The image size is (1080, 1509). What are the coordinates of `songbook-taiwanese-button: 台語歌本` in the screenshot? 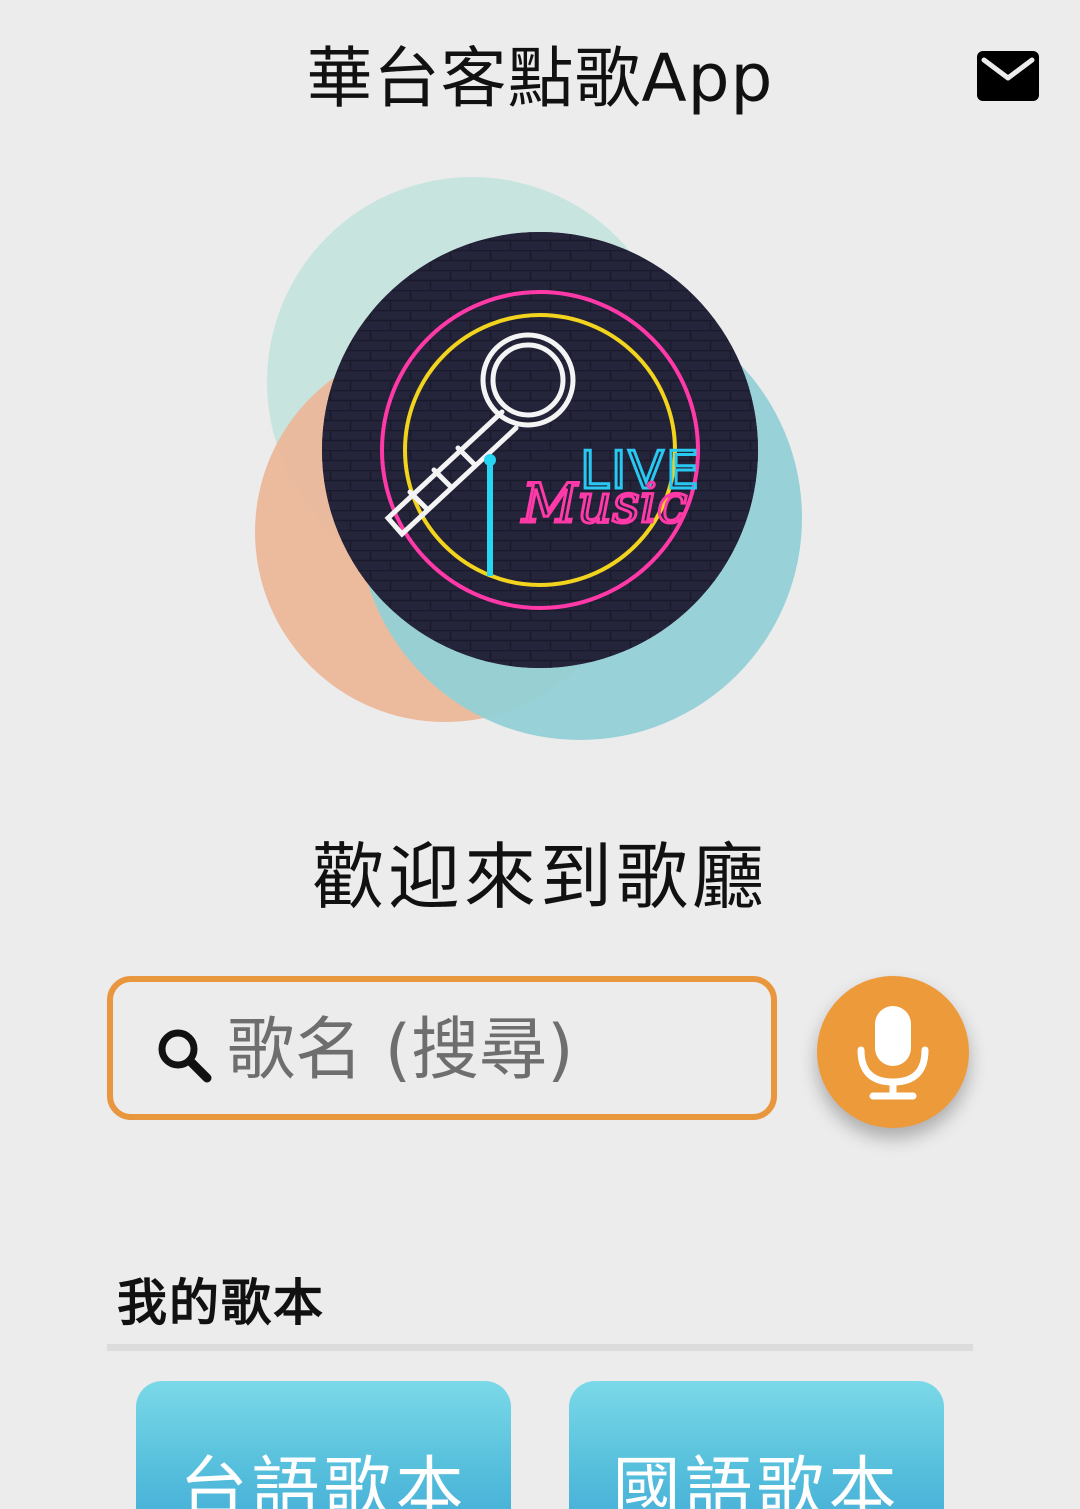 It's located at (323, 1445).